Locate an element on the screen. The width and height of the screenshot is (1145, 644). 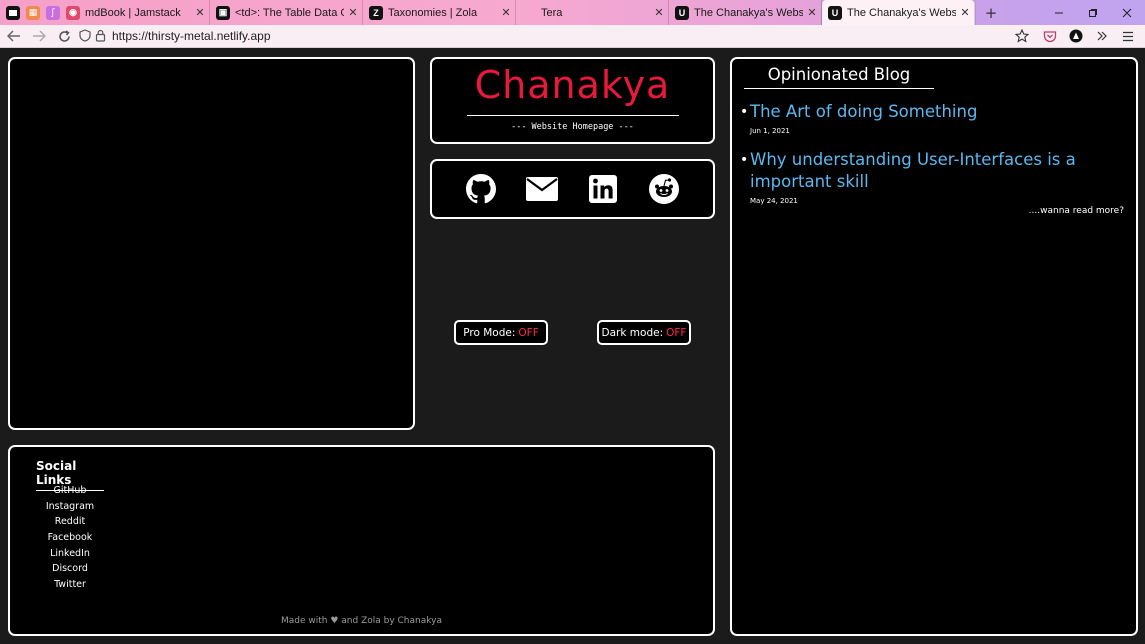
browser-nav-bar: https://thirsty-metal.netlify.app is located at coordinates (572, 36).